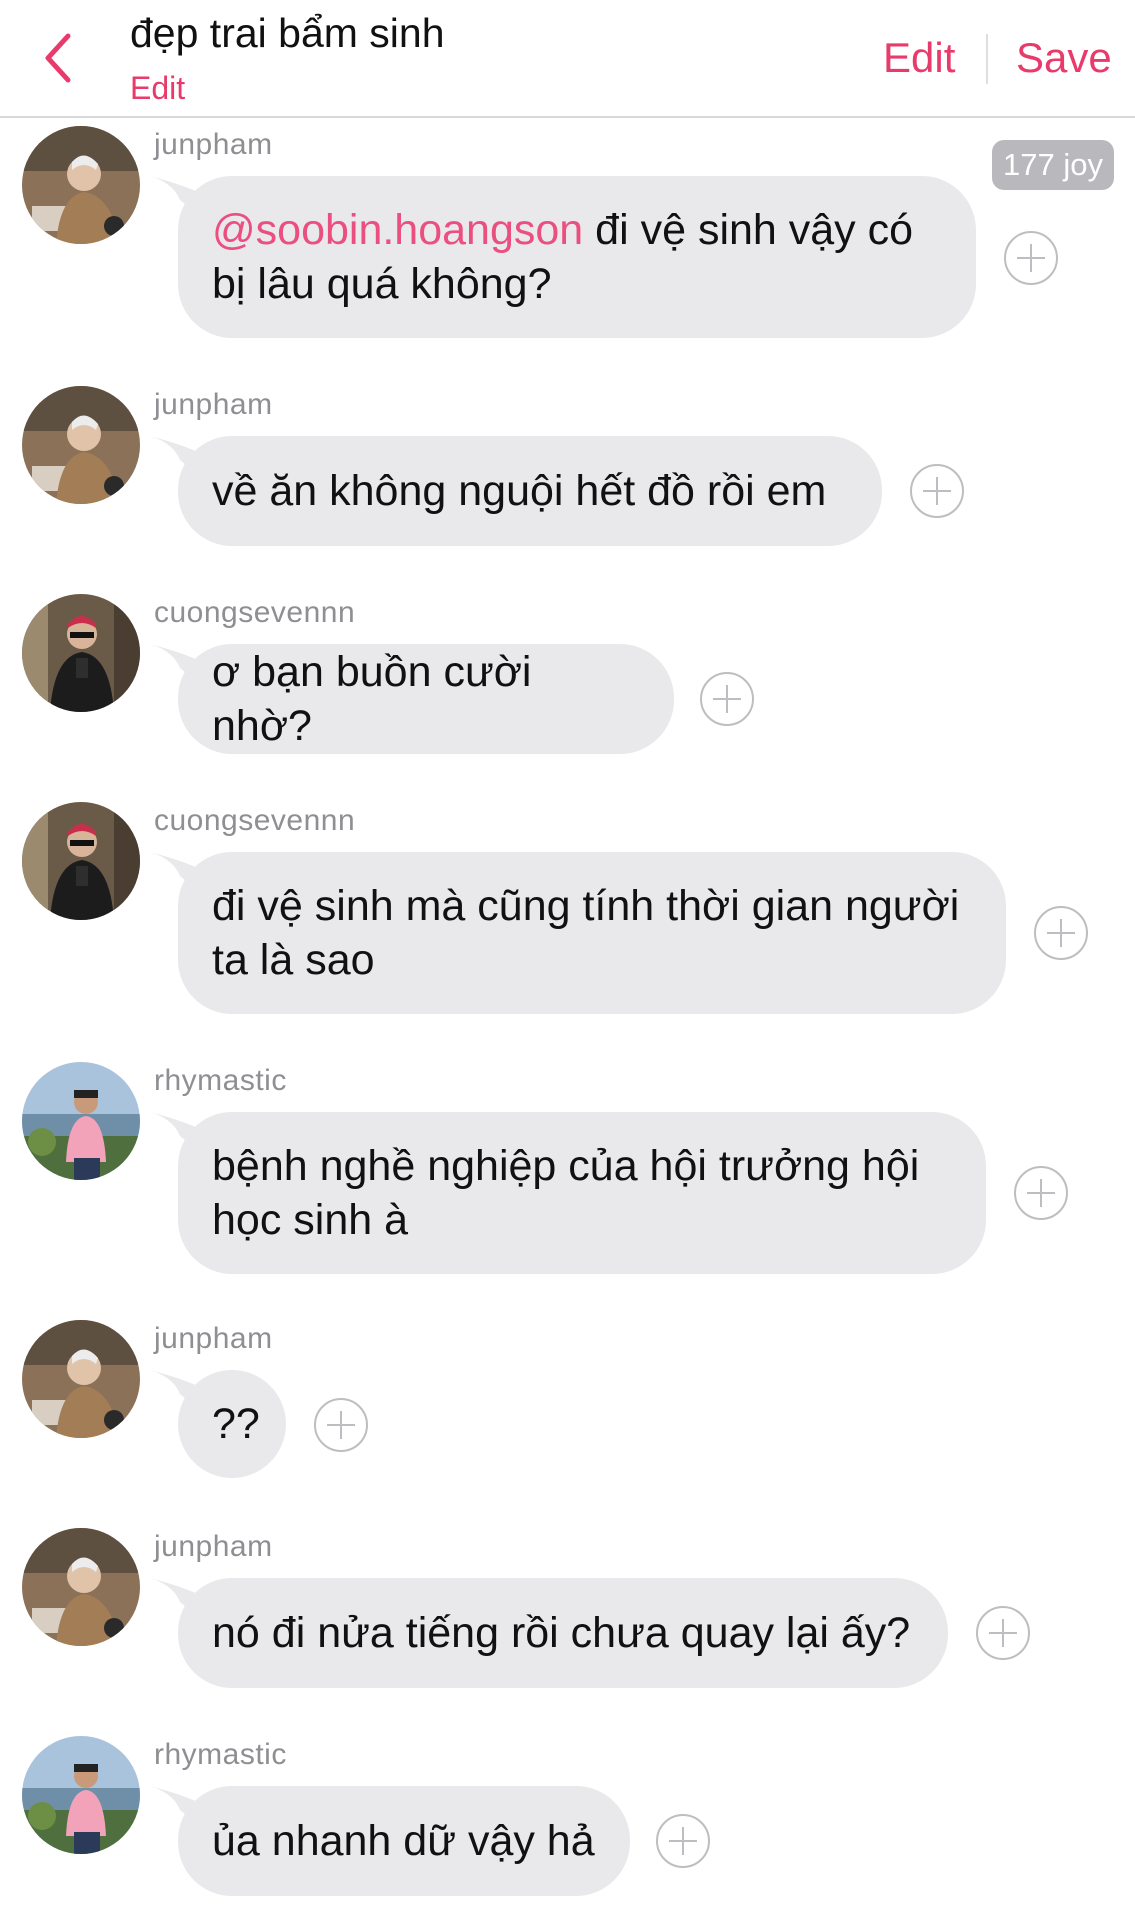  Describe the element at coordinates (403, 1841) in the screenshot. I see `message-text: ủa nhanh dữ vậy hả` at that location.